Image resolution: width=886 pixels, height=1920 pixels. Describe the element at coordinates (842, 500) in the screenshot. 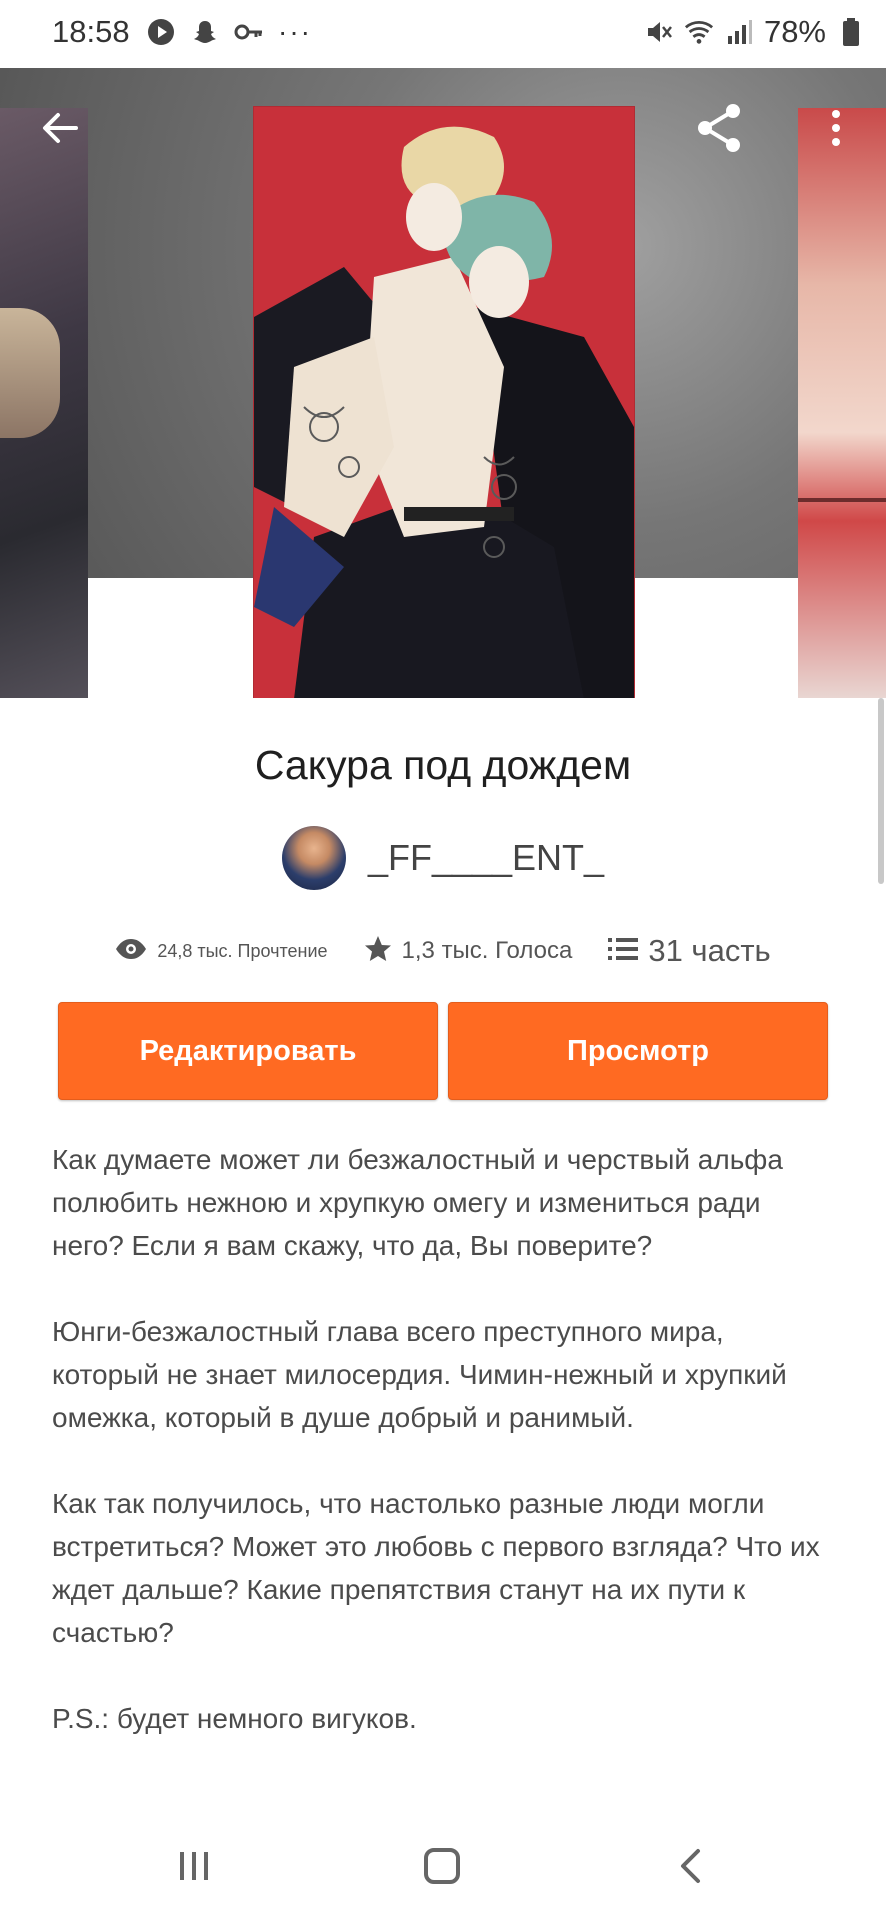

I see `next-cover-divider` at that location.